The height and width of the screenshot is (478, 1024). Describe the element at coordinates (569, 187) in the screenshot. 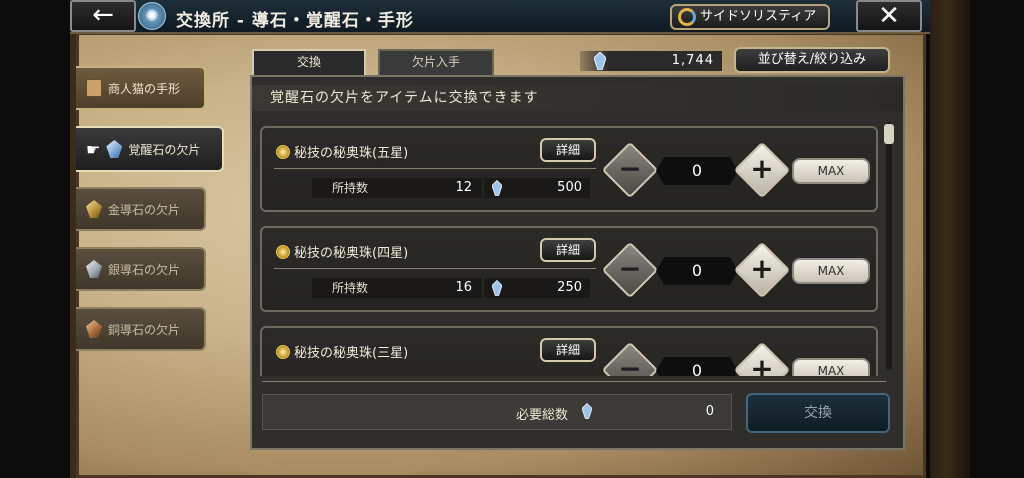

I see `cost-value: 500` at that location.